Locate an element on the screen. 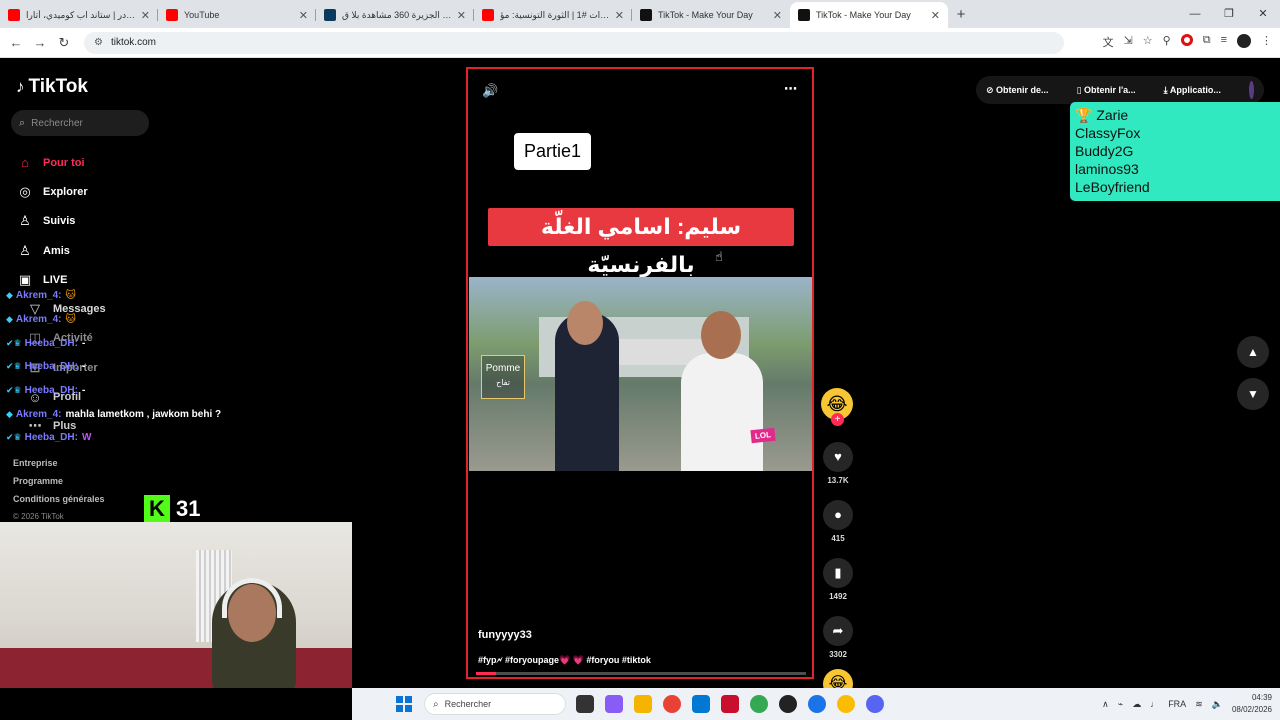  menu-icon: ⋮ is located at coordinates (1266, 42).